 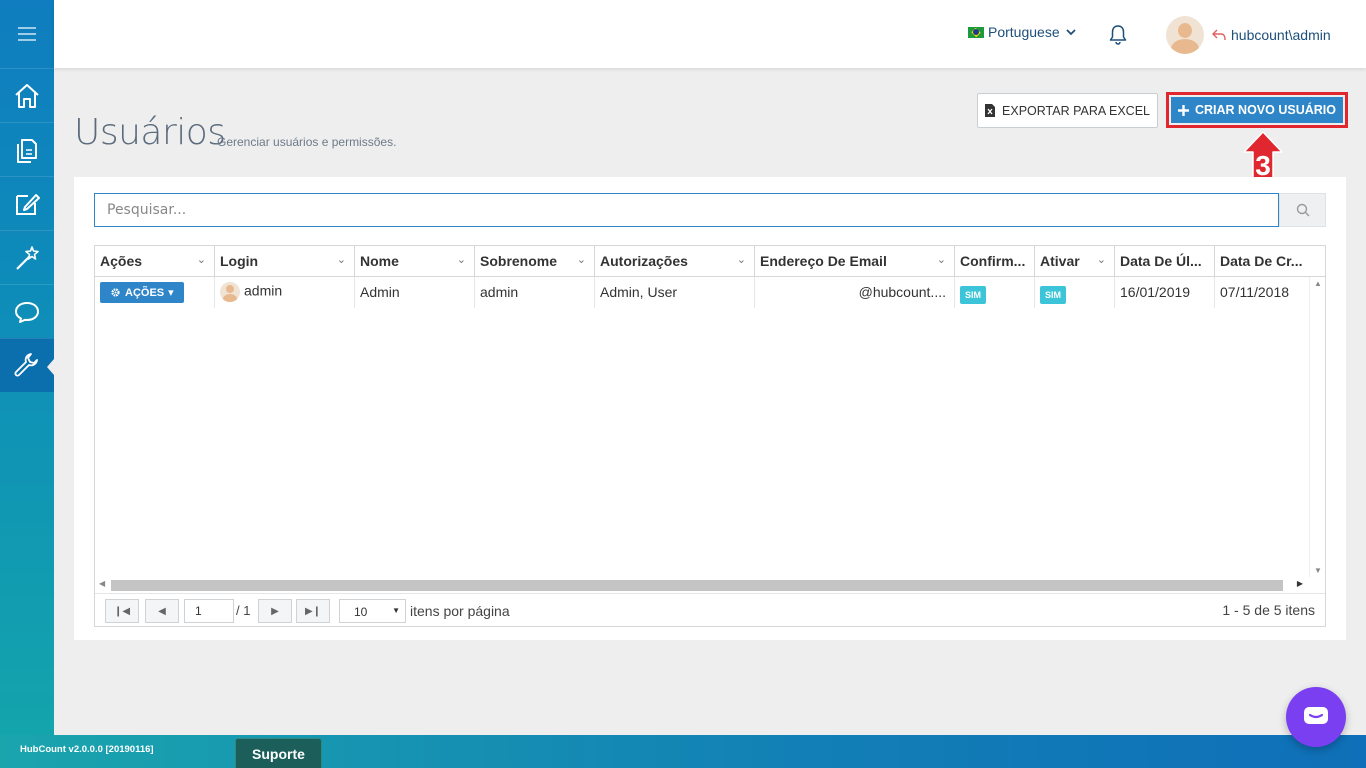 What do you see at coordinates (1165, 292) in the screenshot?
I see `ultimo-login-cell: 16/01/2019` at bounding box center [1165, 292].